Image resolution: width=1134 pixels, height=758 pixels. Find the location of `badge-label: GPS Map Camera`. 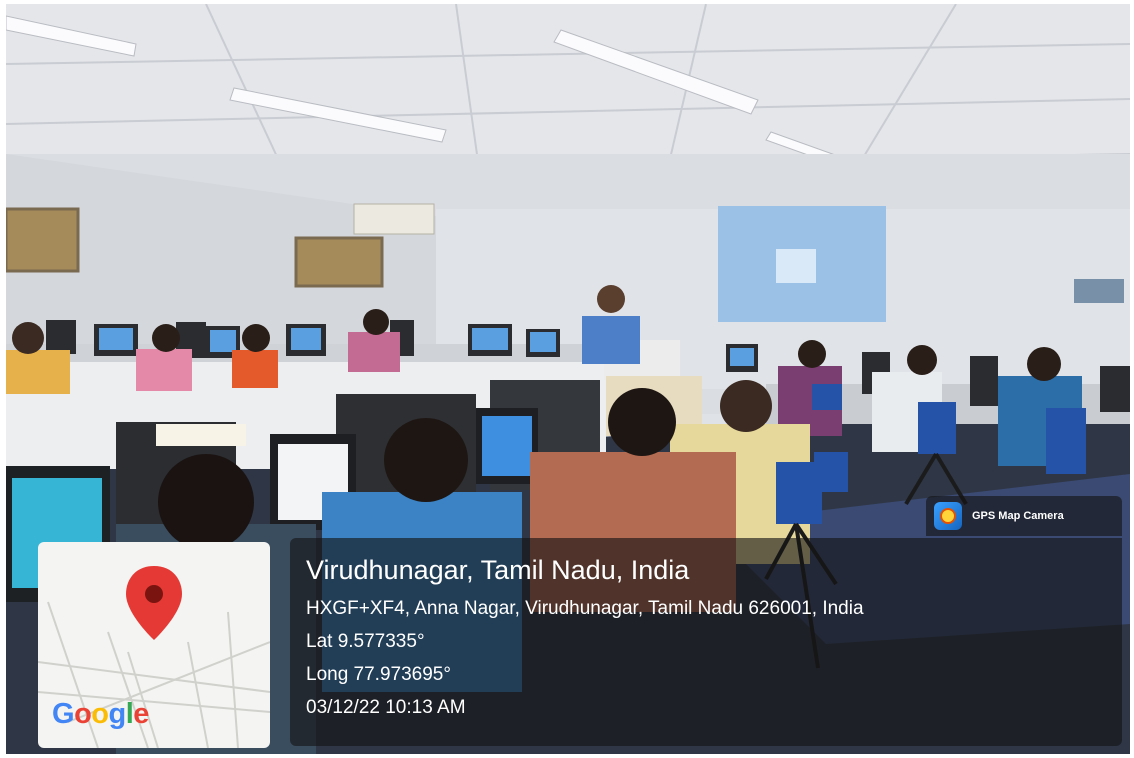

badge-label: GPS Map Camera is located at coordinates (1018, 516).